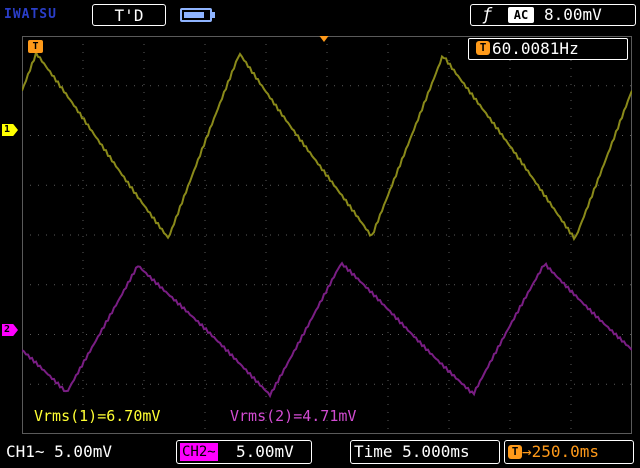  Describe the element at coordinates (412, 451) in the screenshot. I see `timebase: Time 5.000ms` at that location.